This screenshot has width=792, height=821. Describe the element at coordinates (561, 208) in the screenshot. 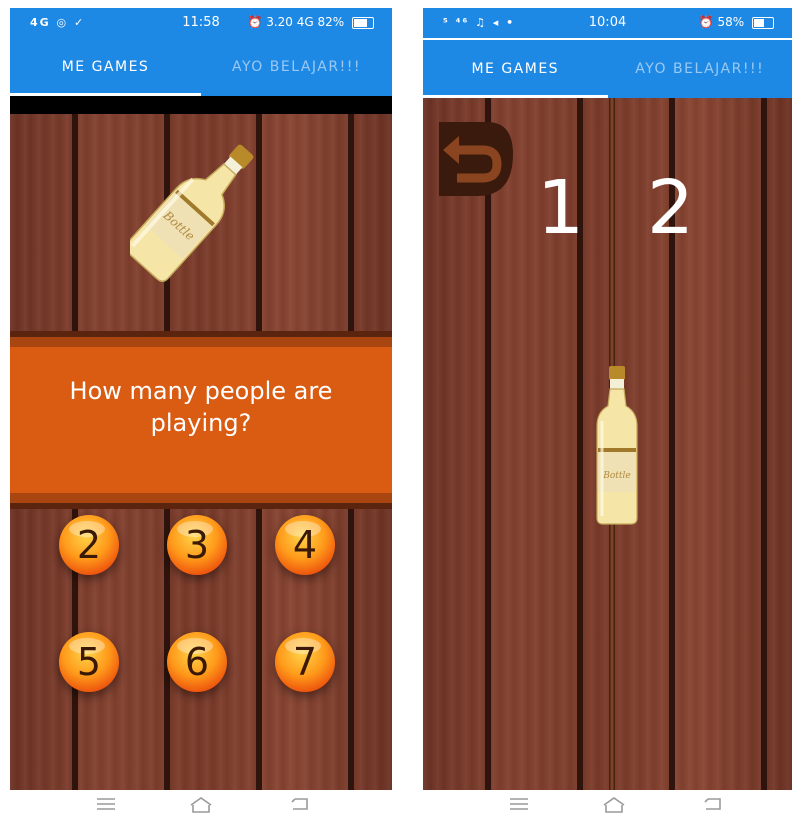

I see `player-1-label: 1` at that location.